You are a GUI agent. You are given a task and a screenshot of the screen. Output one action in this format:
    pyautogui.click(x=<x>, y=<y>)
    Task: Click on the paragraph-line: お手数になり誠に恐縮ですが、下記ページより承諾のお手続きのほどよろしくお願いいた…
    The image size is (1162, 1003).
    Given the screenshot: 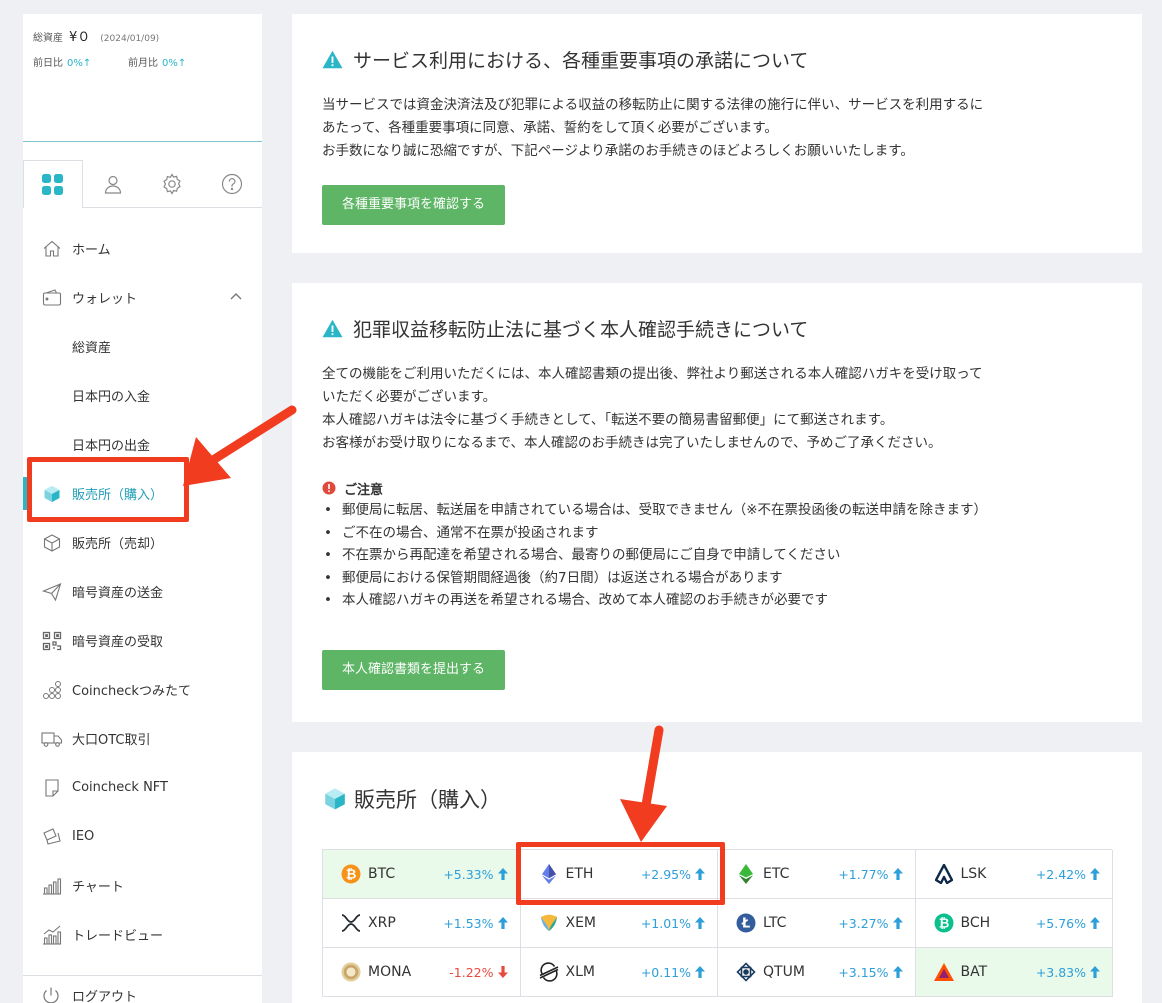 What is the action you would take?
    pyautogui.click(x=618, y=151)
    